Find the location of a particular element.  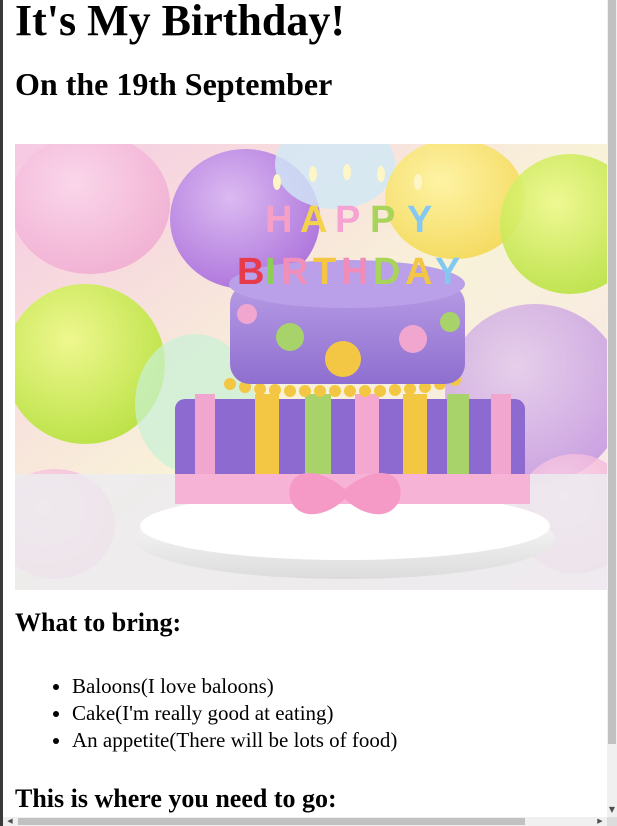

list-item: Cake(I'm really good at eating) is located at coordinates (234, 713).